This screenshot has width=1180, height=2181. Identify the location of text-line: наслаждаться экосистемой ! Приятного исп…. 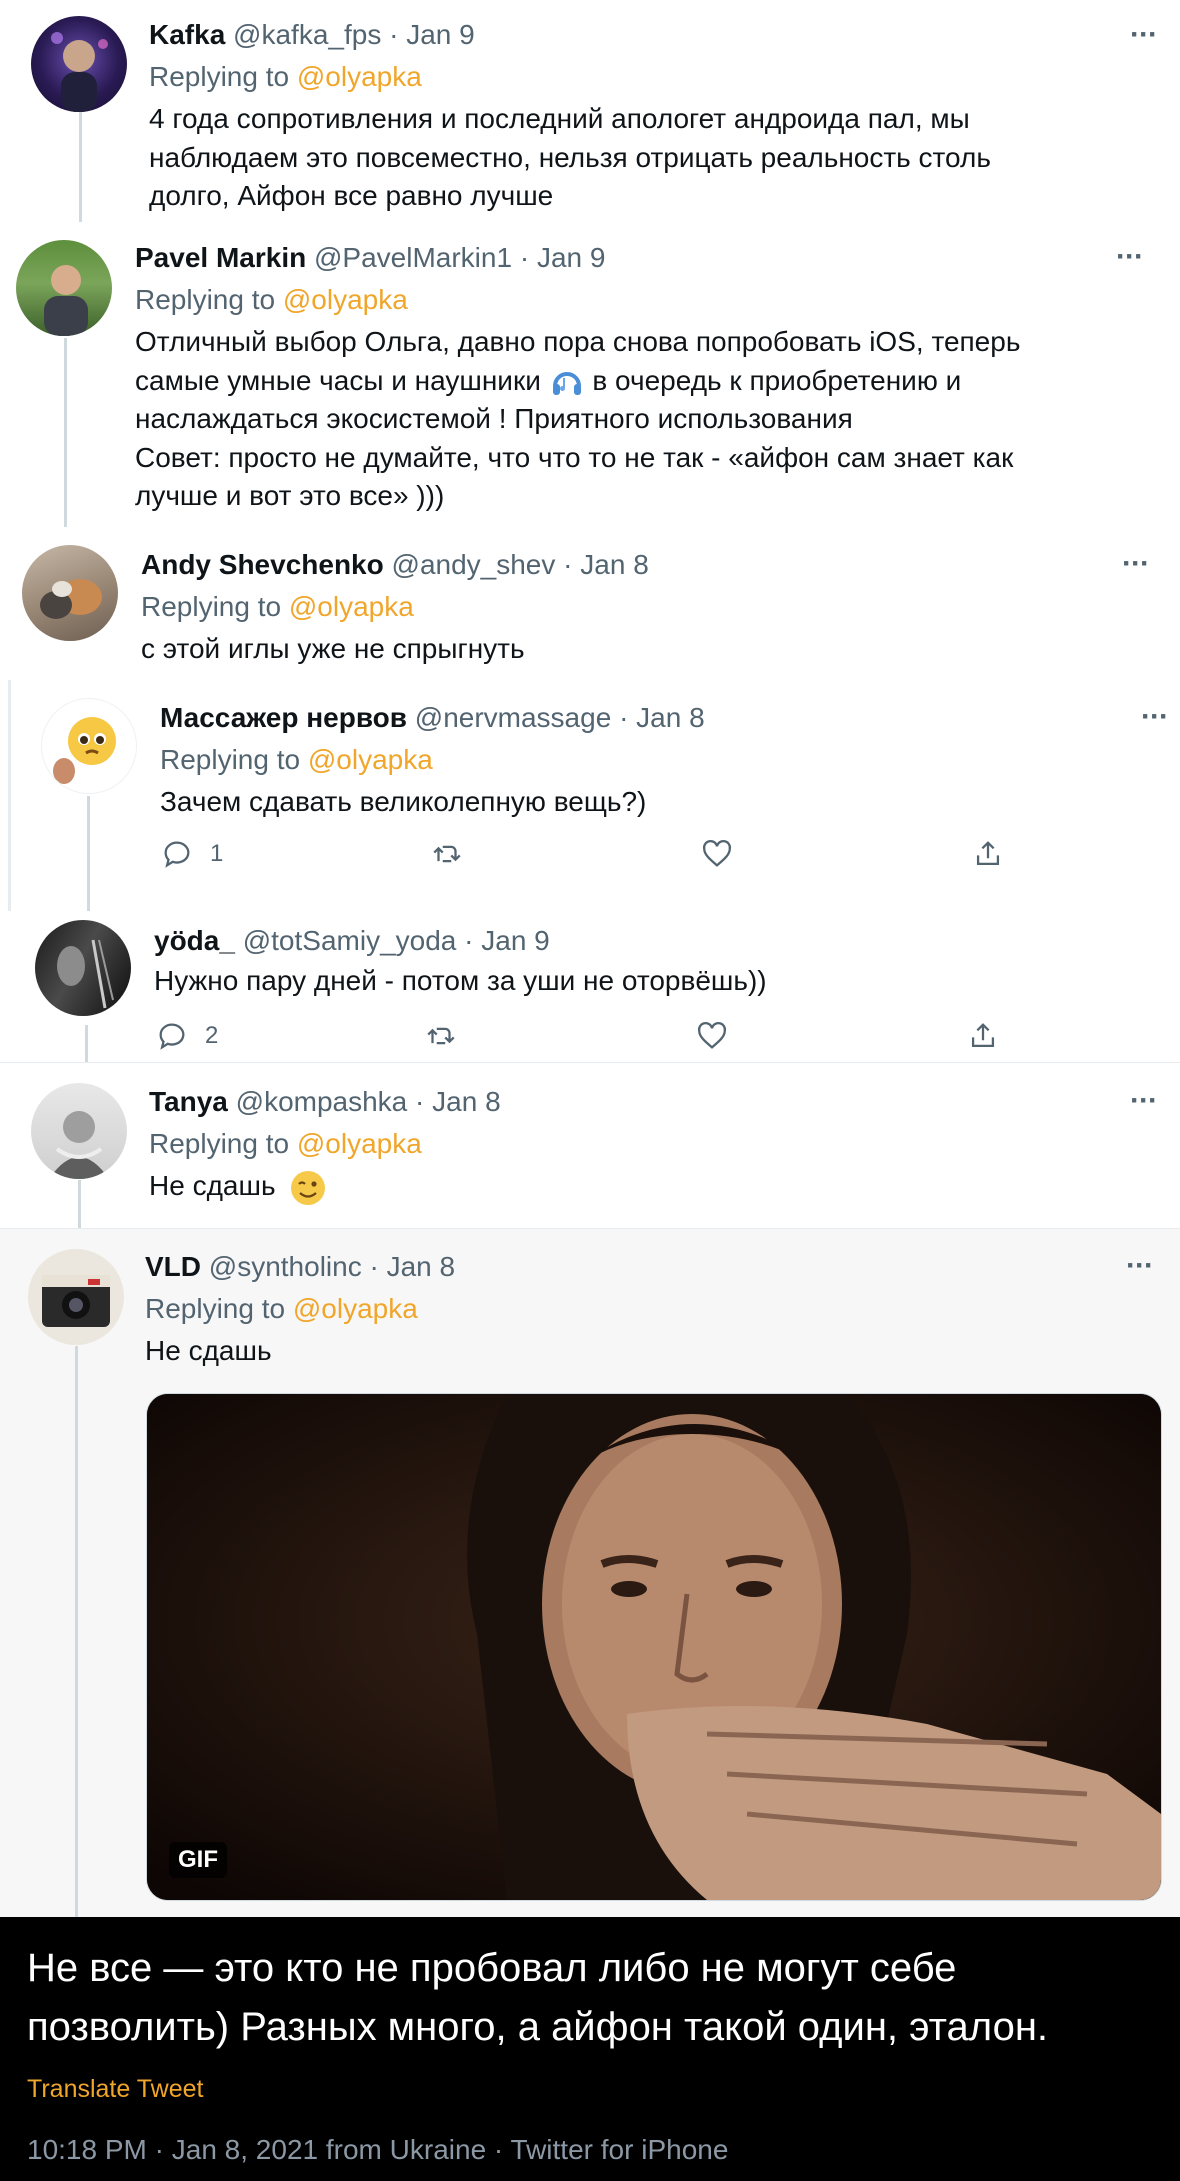
(494, 419).